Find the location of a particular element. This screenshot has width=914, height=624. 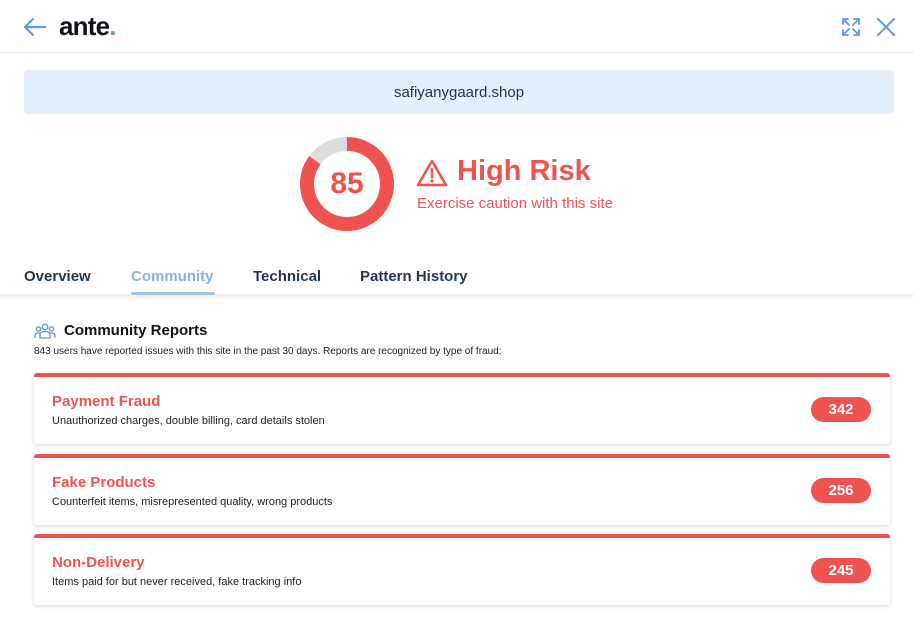

site-url-bar: safiyanygaard.shop is located at coordinates (459, 92).